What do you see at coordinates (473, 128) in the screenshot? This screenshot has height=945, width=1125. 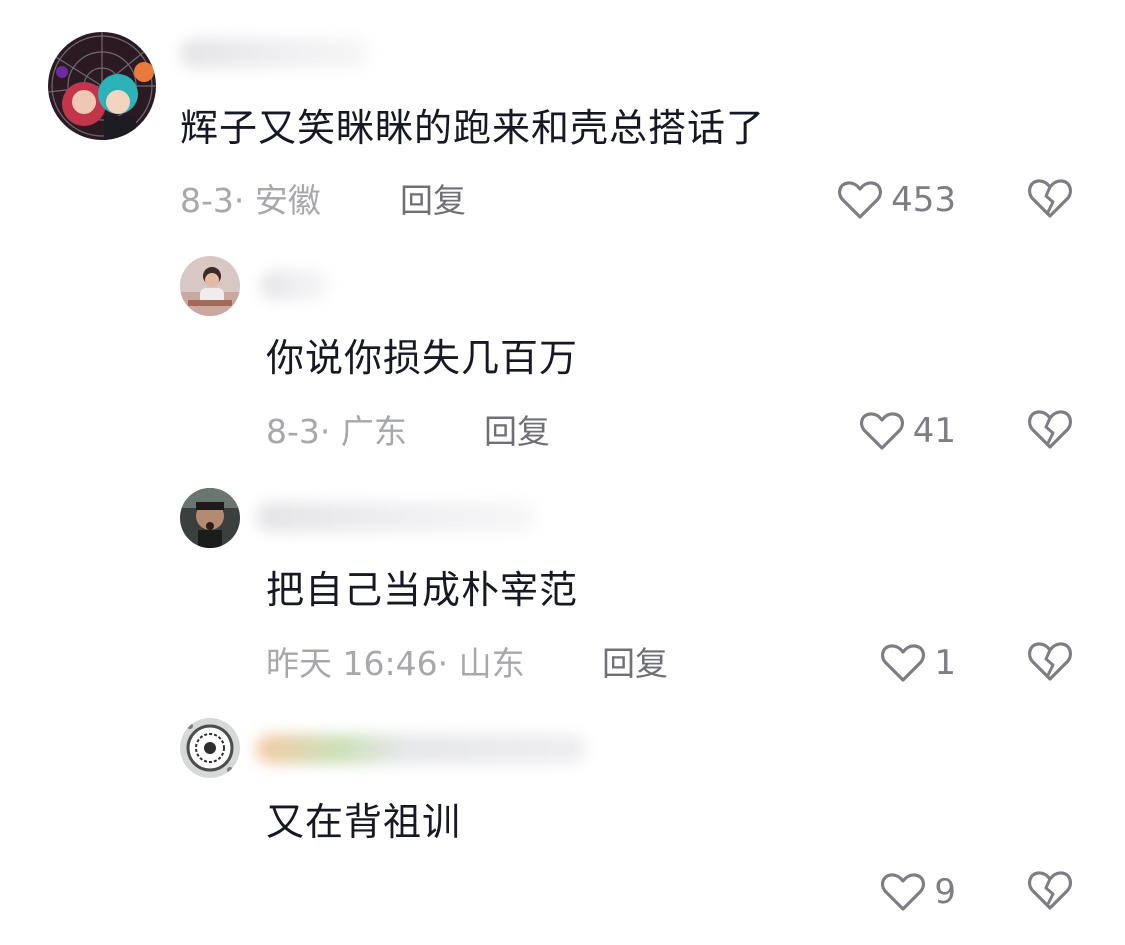 I see `comment-text: 辉子又笑眯眯的跑来和壳总搭话了` at bounding box center [473, 128].